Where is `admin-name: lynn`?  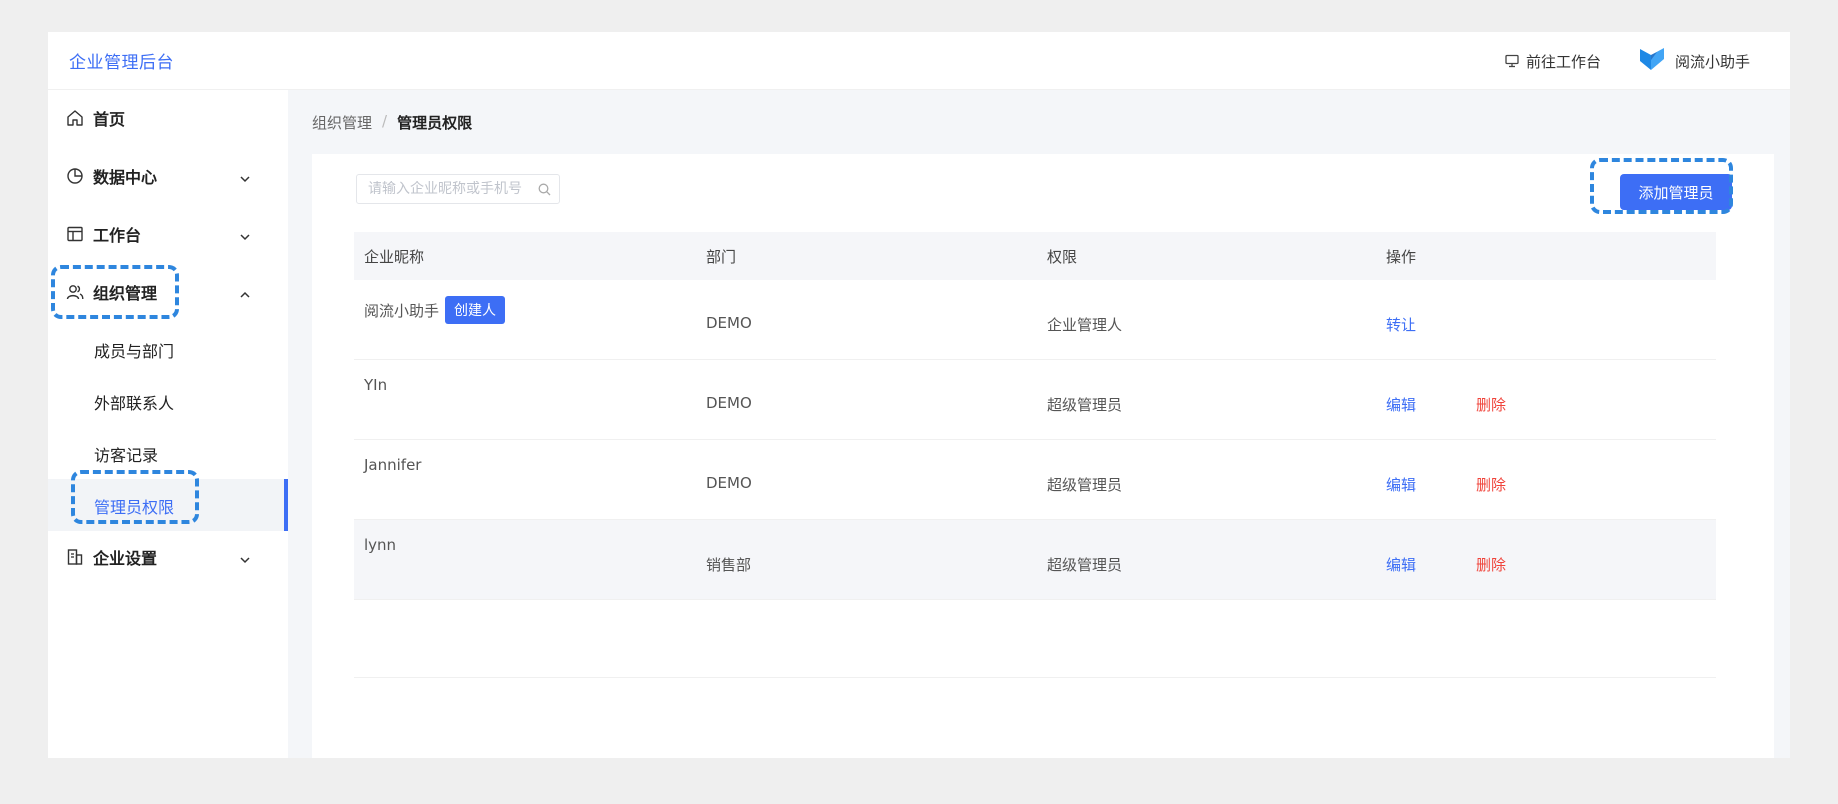
admin-name: lynn is located at coordinates (380, 545).